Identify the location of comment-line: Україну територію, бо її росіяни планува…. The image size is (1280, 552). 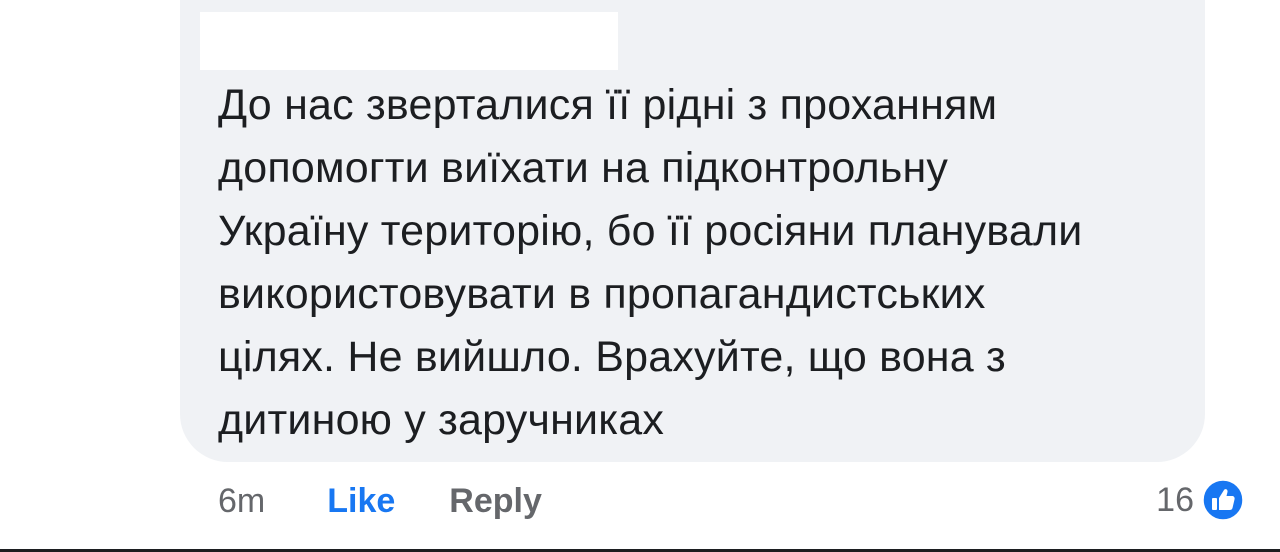
(650, 231).